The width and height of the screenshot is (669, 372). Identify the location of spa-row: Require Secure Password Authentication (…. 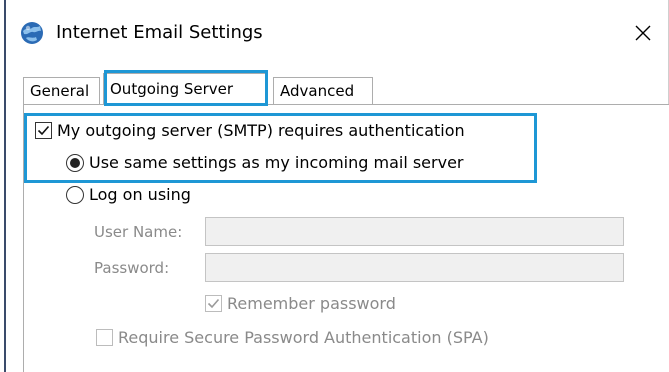
(292, 337).